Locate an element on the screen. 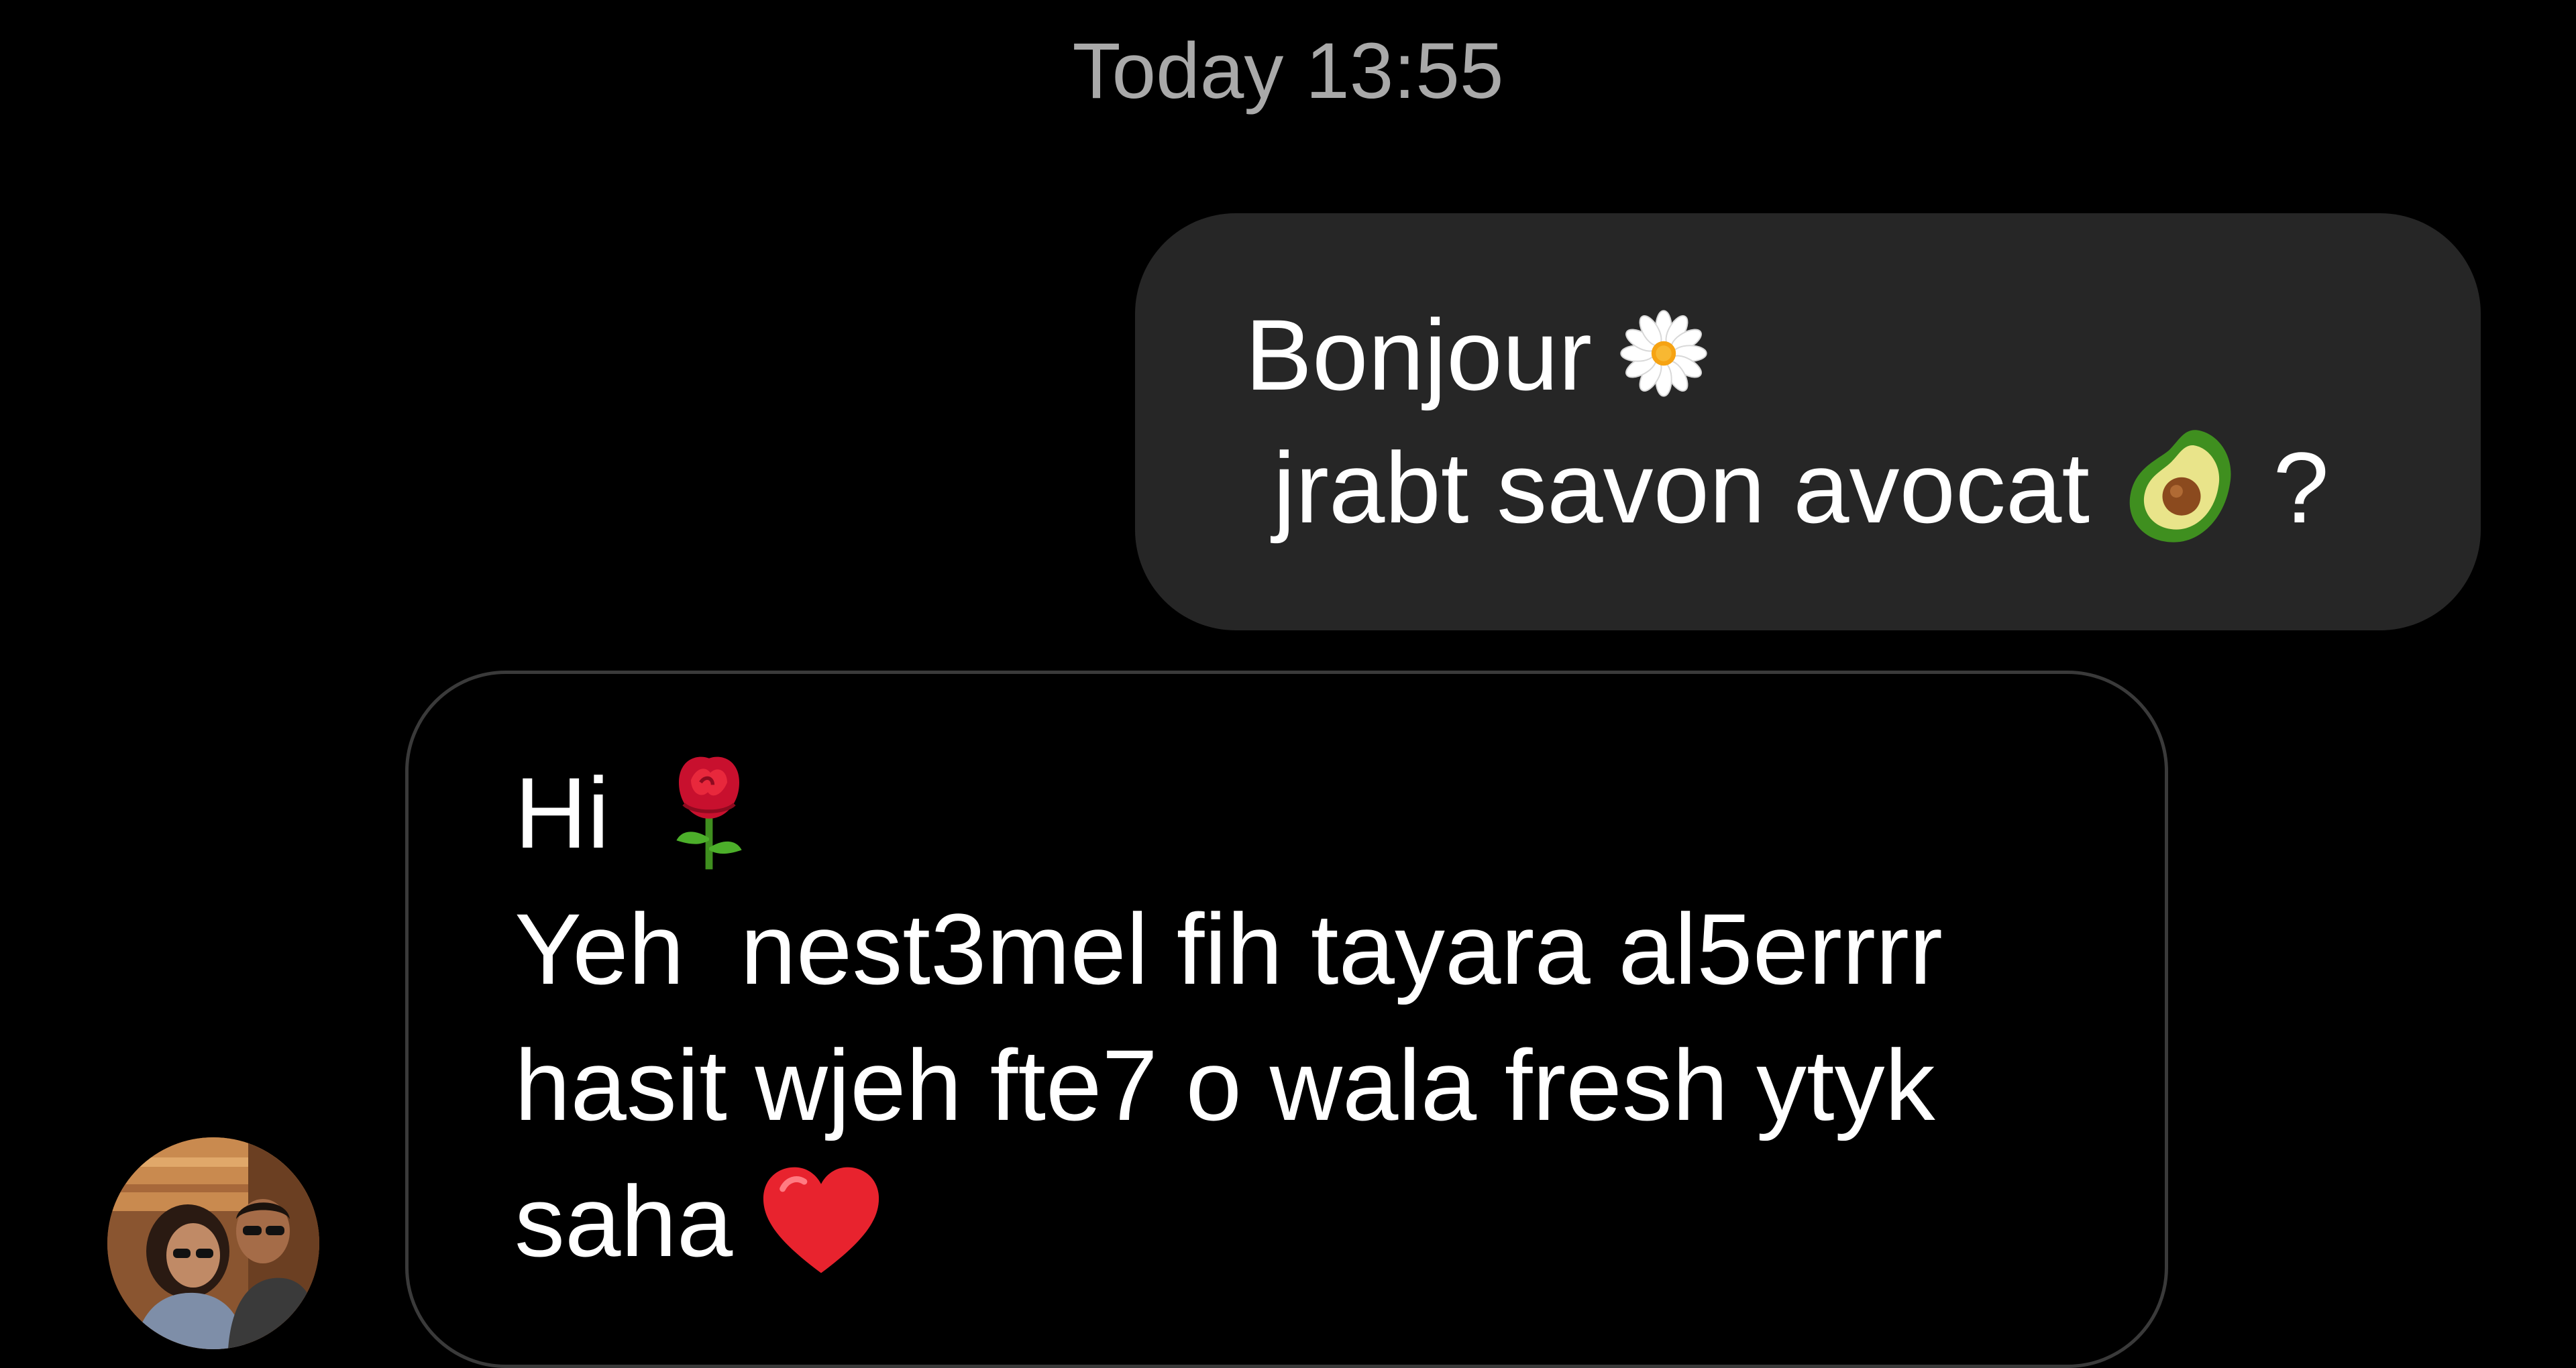 The height and width of the screenshot is (1368, 2576). outgoing-question-mark: ? is located at coordinates (2287, 487).